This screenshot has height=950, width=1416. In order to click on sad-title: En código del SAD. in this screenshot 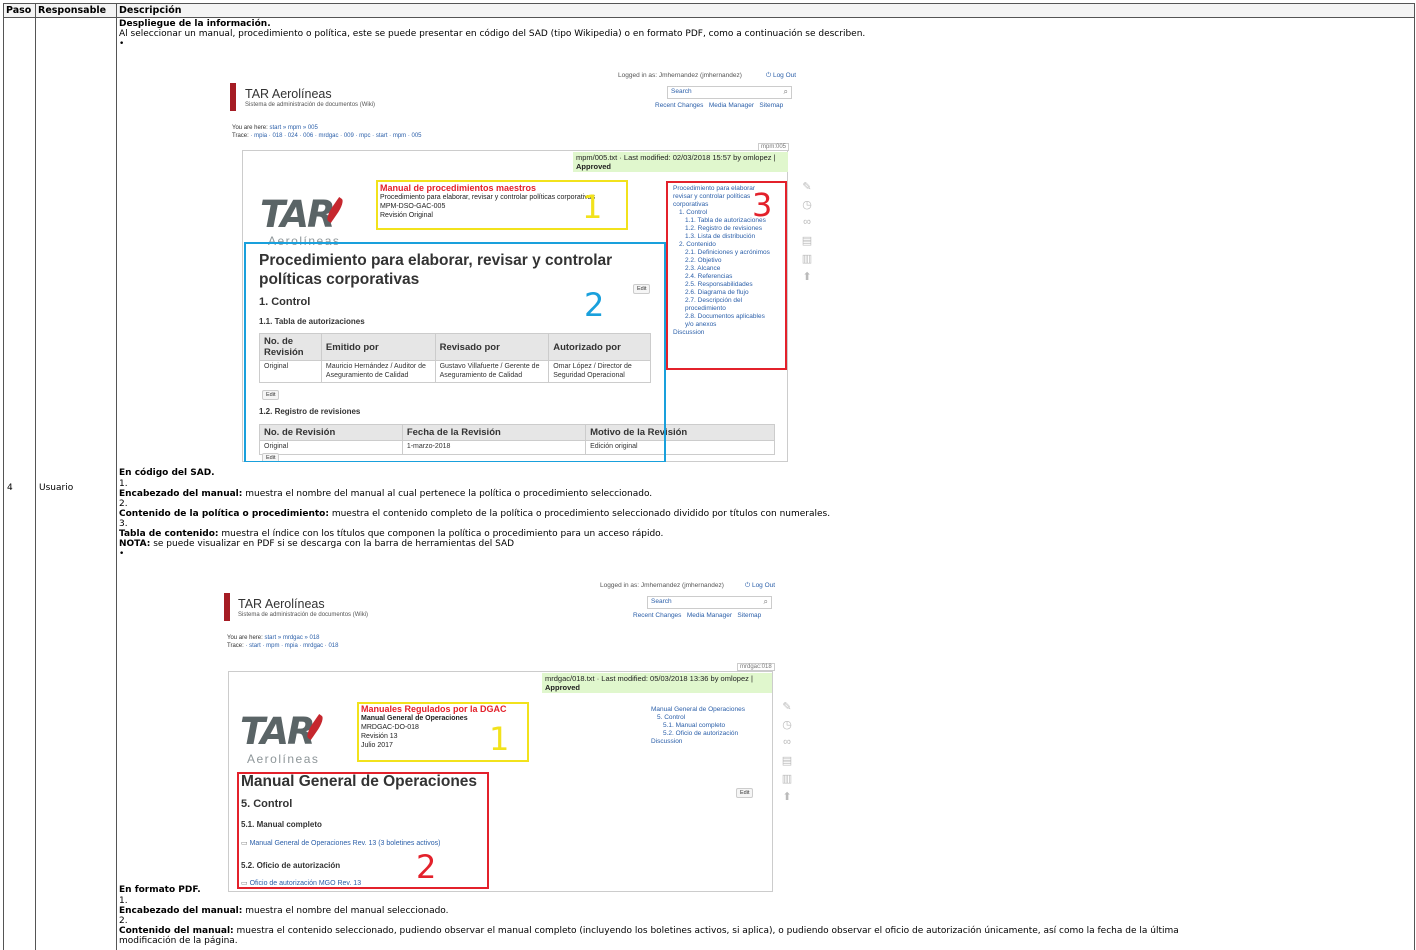, I will do `click(167, 473)`.